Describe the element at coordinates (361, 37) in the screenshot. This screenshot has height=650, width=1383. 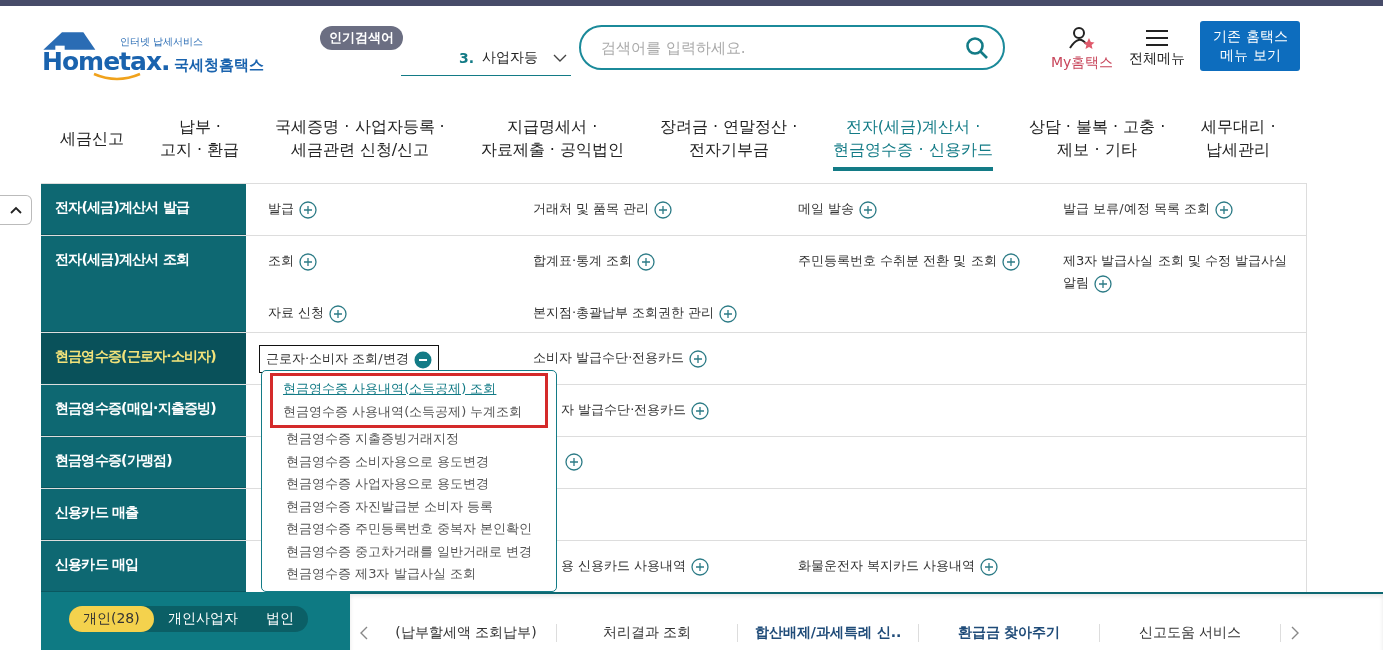
I see `popular-badge: 인기검색어` at that location.